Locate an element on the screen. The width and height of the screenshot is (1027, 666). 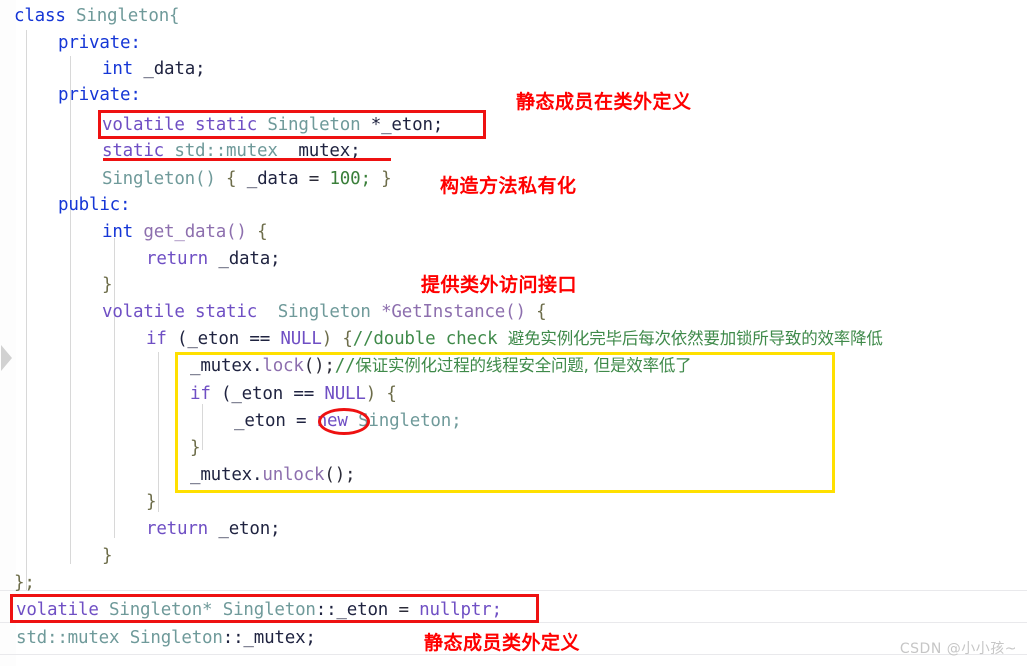
token-scope: ::_eton is located at coordinates (352, 610).